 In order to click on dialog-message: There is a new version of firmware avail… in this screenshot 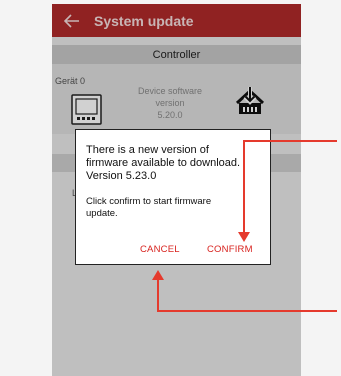, I will do `click(177, 163)`.